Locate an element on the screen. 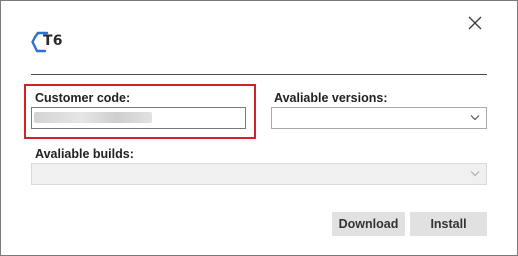  install-button: Install is located at coordinates (448, 224).